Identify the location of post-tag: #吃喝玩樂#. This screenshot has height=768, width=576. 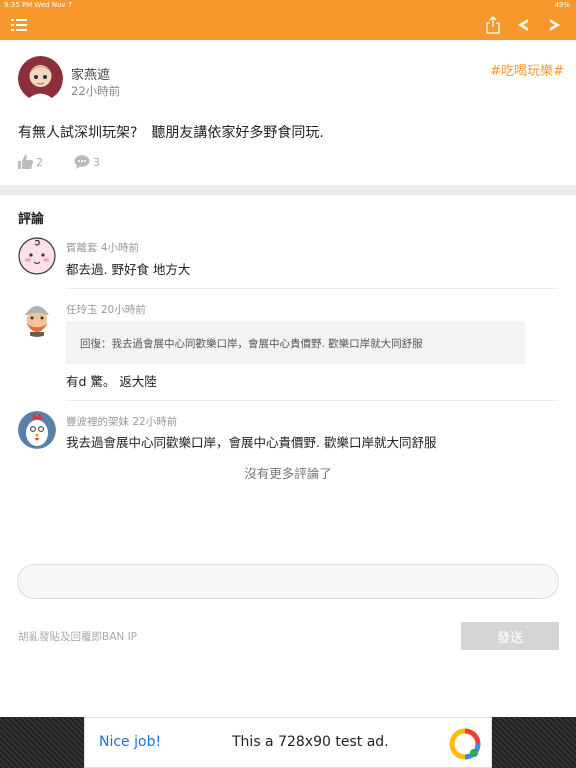
(527, 69).